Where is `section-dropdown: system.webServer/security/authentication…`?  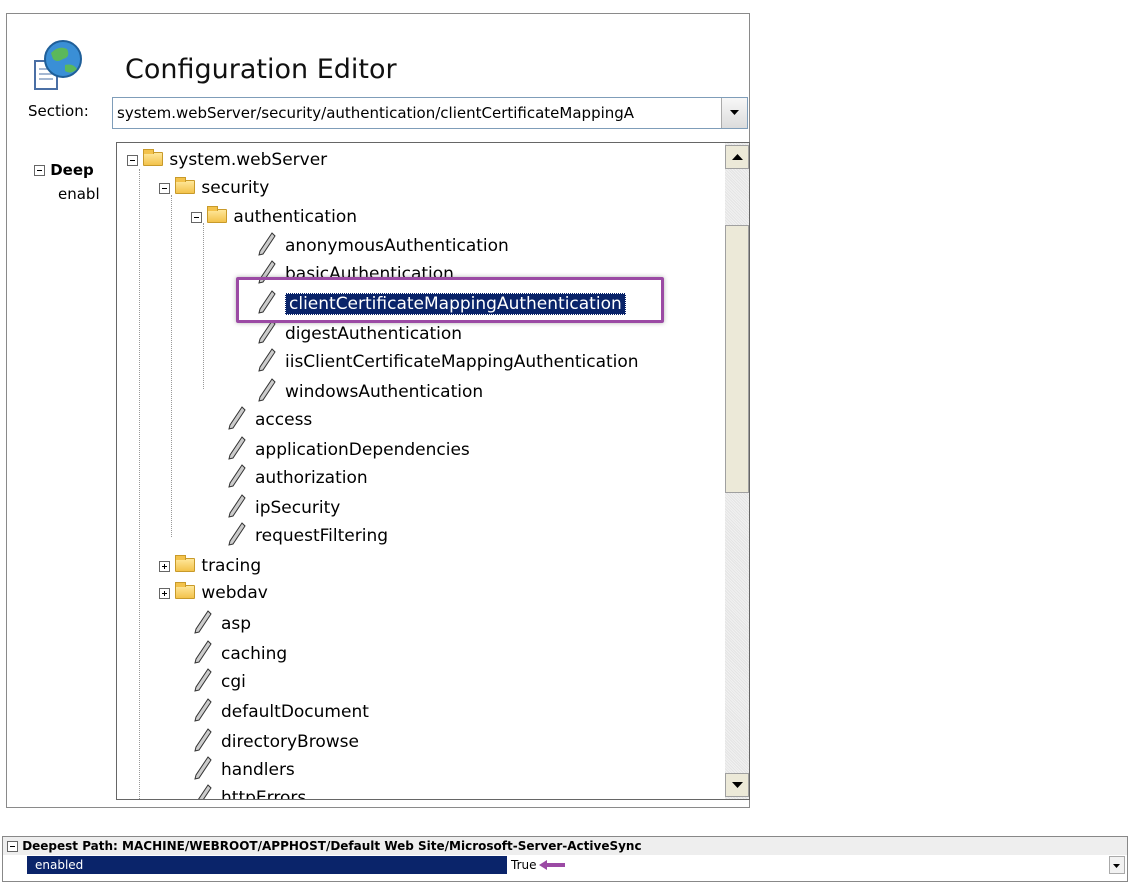 section-dropdown: system.webServer/security/authentication… is located at coordinates (430, 113).